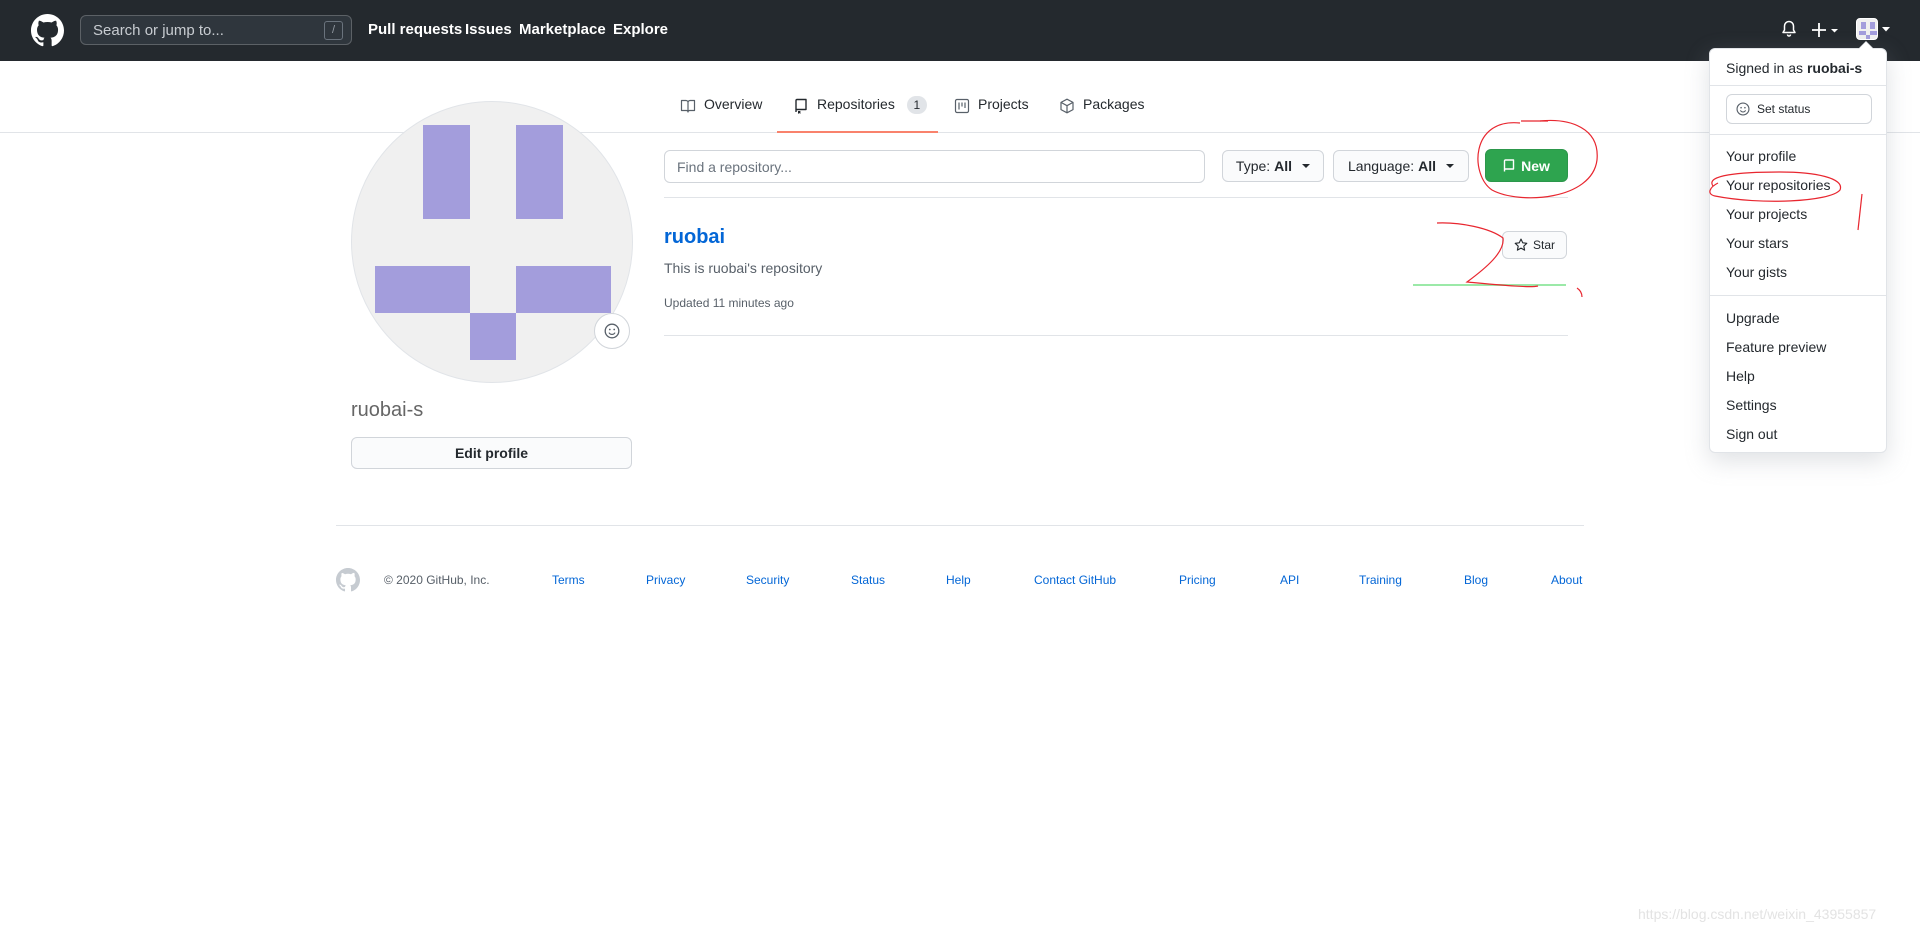 Image resolution: width=1920 pixels, height=936 pixels. I want to click on package-icon, so click(1067, 106).